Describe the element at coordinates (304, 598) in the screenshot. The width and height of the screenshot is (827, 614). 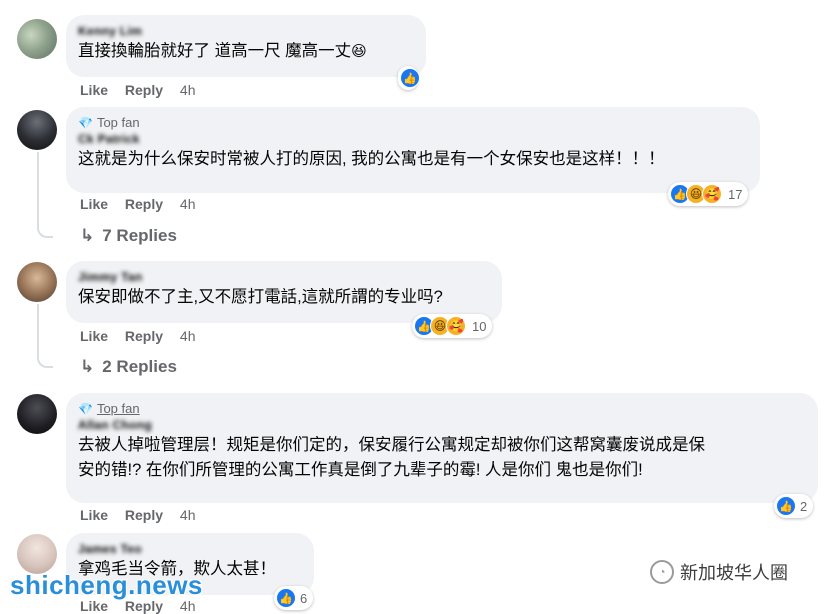
I see `reaction-count: 6` at that location.